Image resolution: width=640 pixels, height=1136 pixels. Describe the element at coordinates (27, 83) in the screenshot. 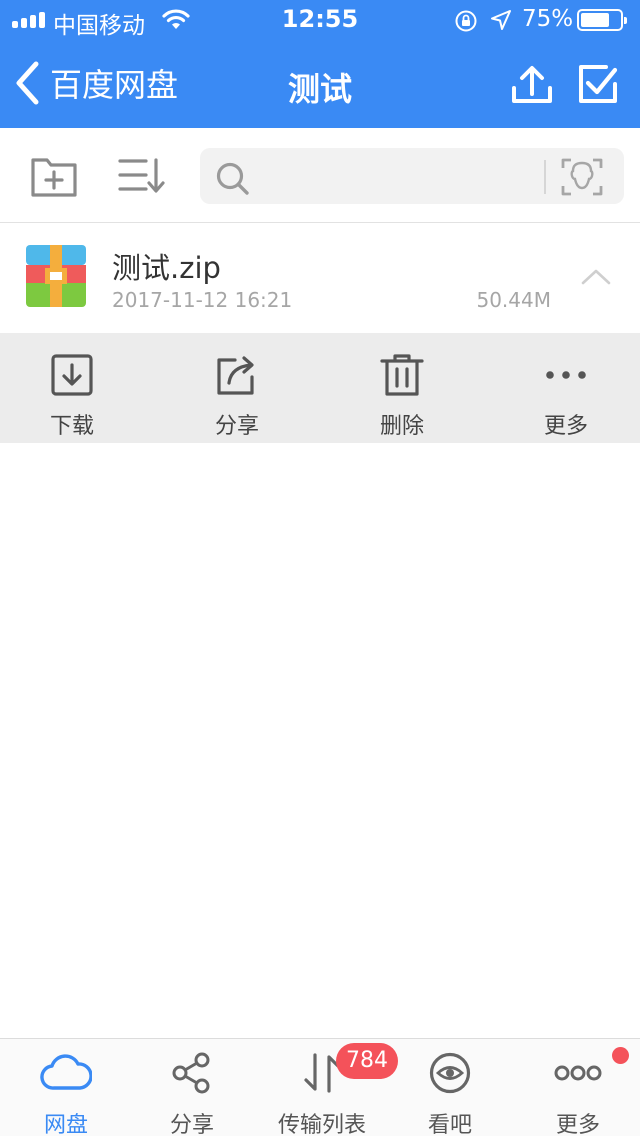

I see `chevron-left-icon` at that location.